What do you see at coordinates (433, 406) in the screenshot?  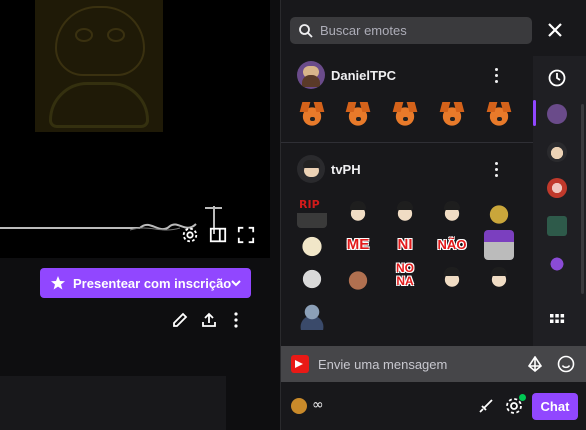 I see `chat-bottom-bar: ∞ Chat` at bounding box center [433, 406].